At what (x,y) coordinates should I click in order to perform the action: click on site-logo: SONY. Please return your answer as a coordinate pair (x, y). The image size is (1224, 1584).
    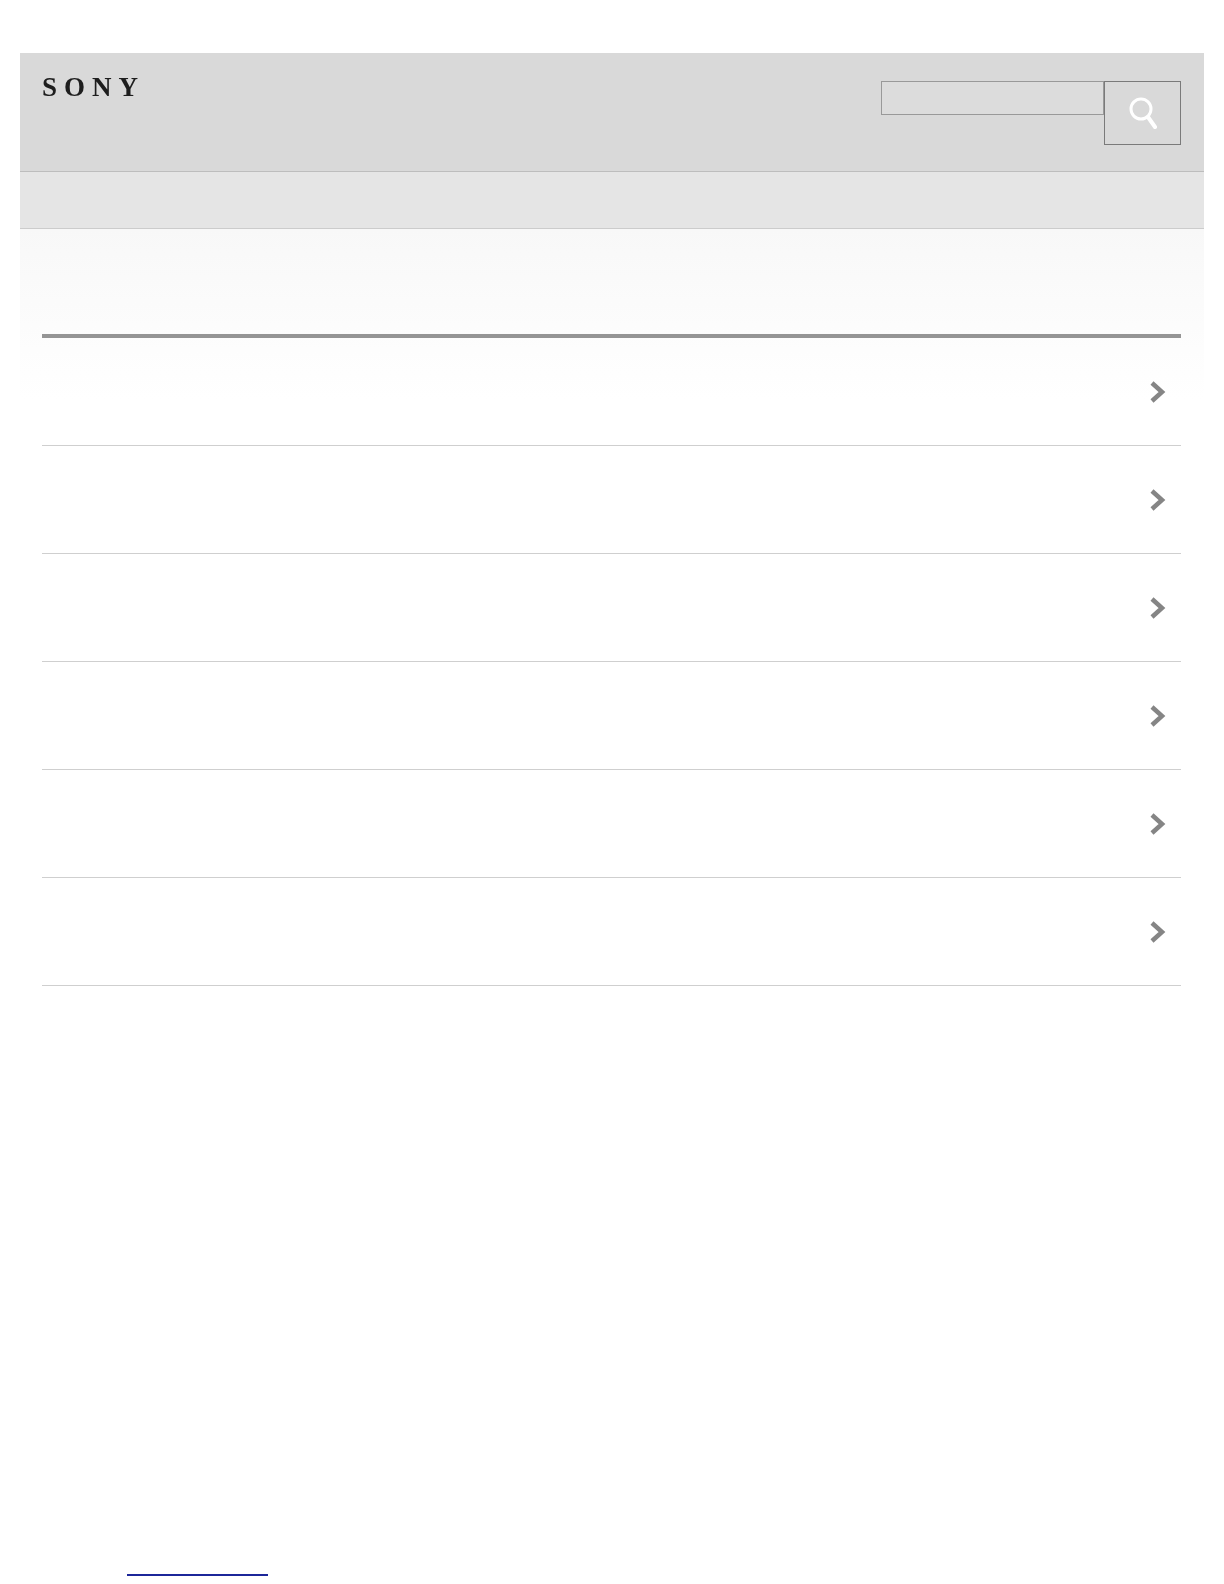
    Looking at the image, I should click on (93, 87).